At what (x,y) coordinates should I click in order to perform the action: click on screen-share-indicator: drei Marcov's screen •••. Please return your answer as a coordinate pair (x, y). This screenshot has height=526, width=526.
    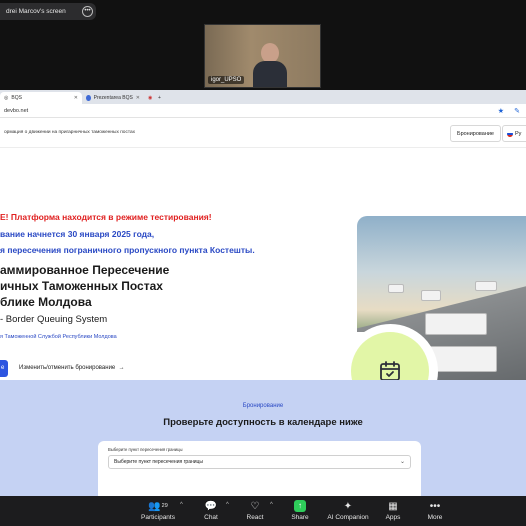
    Looking at the image, I should click on (48, 11).